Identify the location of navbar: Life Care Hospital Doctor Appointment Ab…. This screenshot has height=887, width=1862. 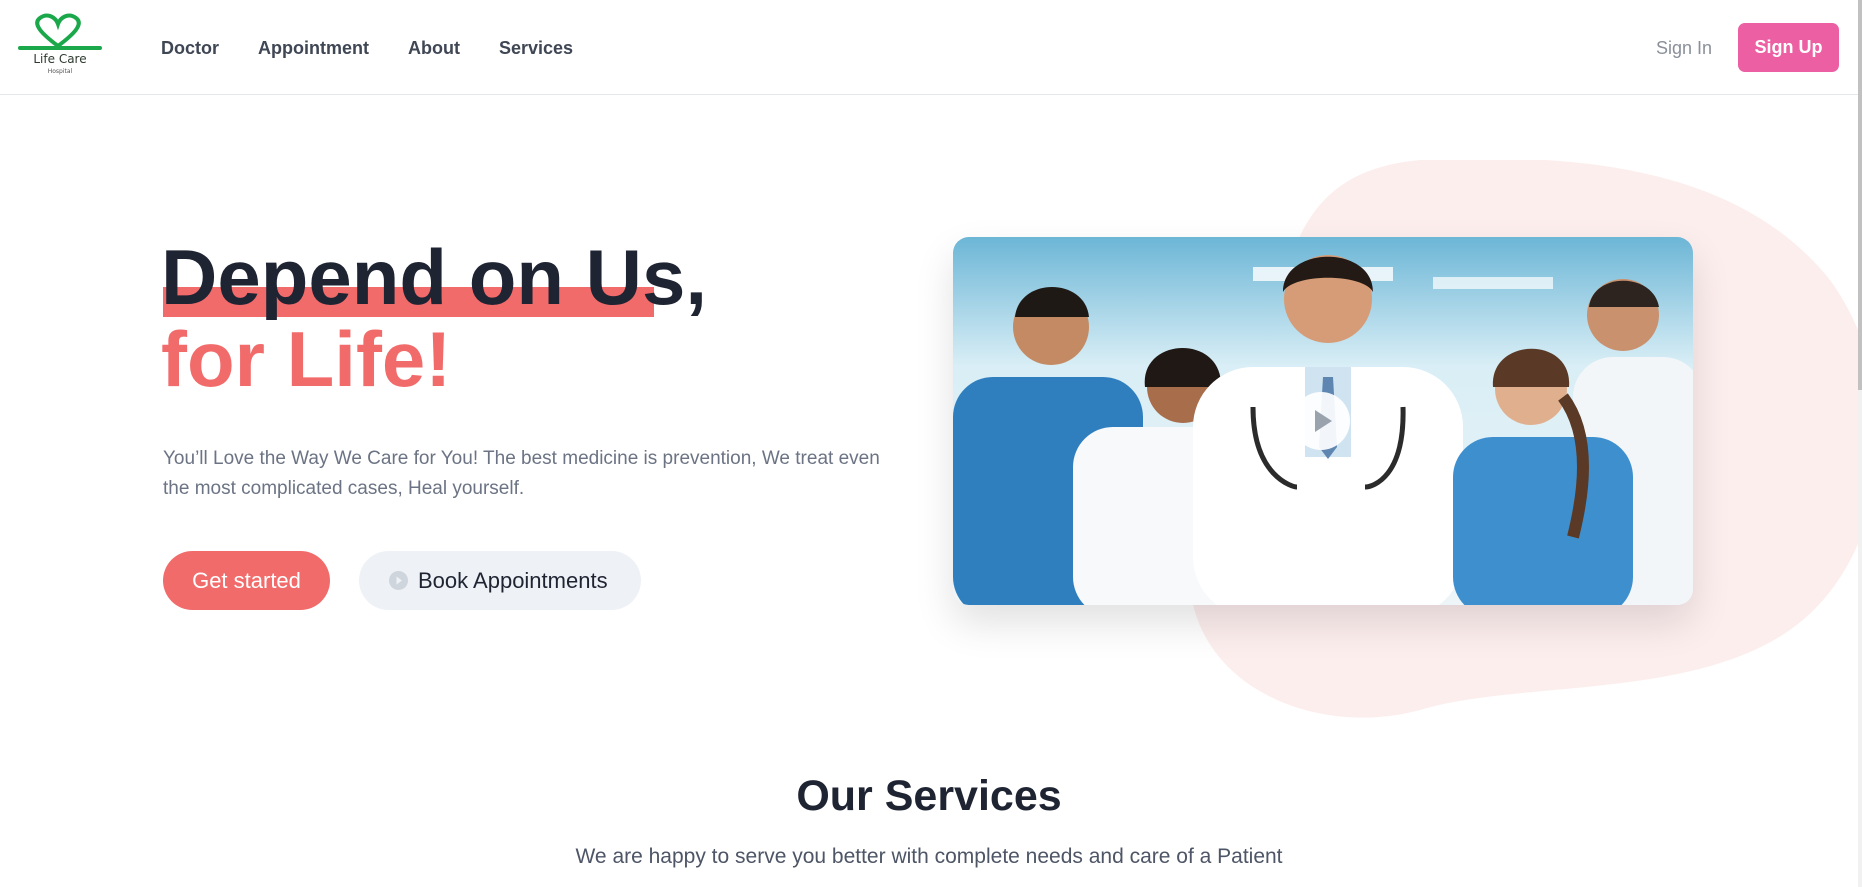
(931, 47).